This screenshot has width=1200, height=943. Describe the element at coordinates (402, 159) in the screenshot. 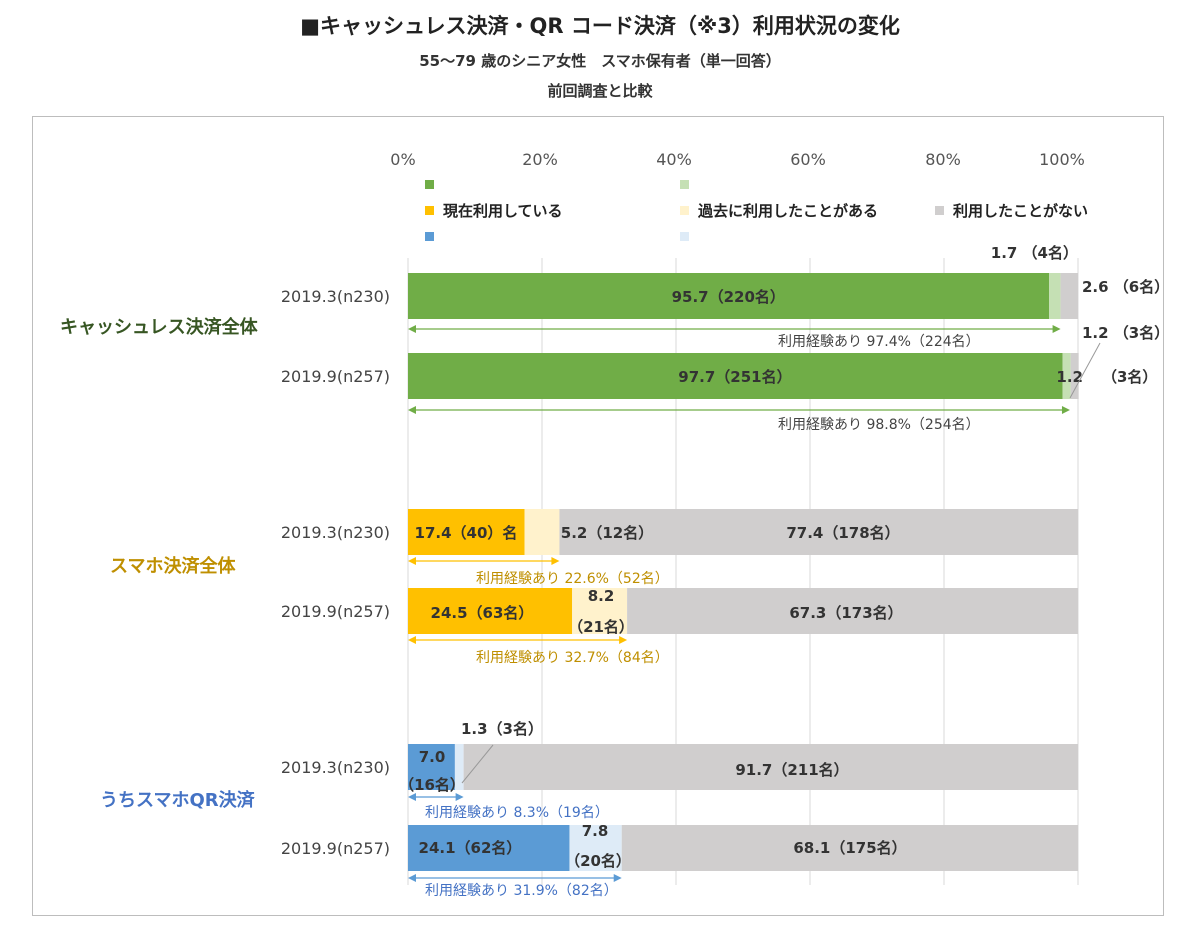

I see `x-tick-label: 0%` at that location.